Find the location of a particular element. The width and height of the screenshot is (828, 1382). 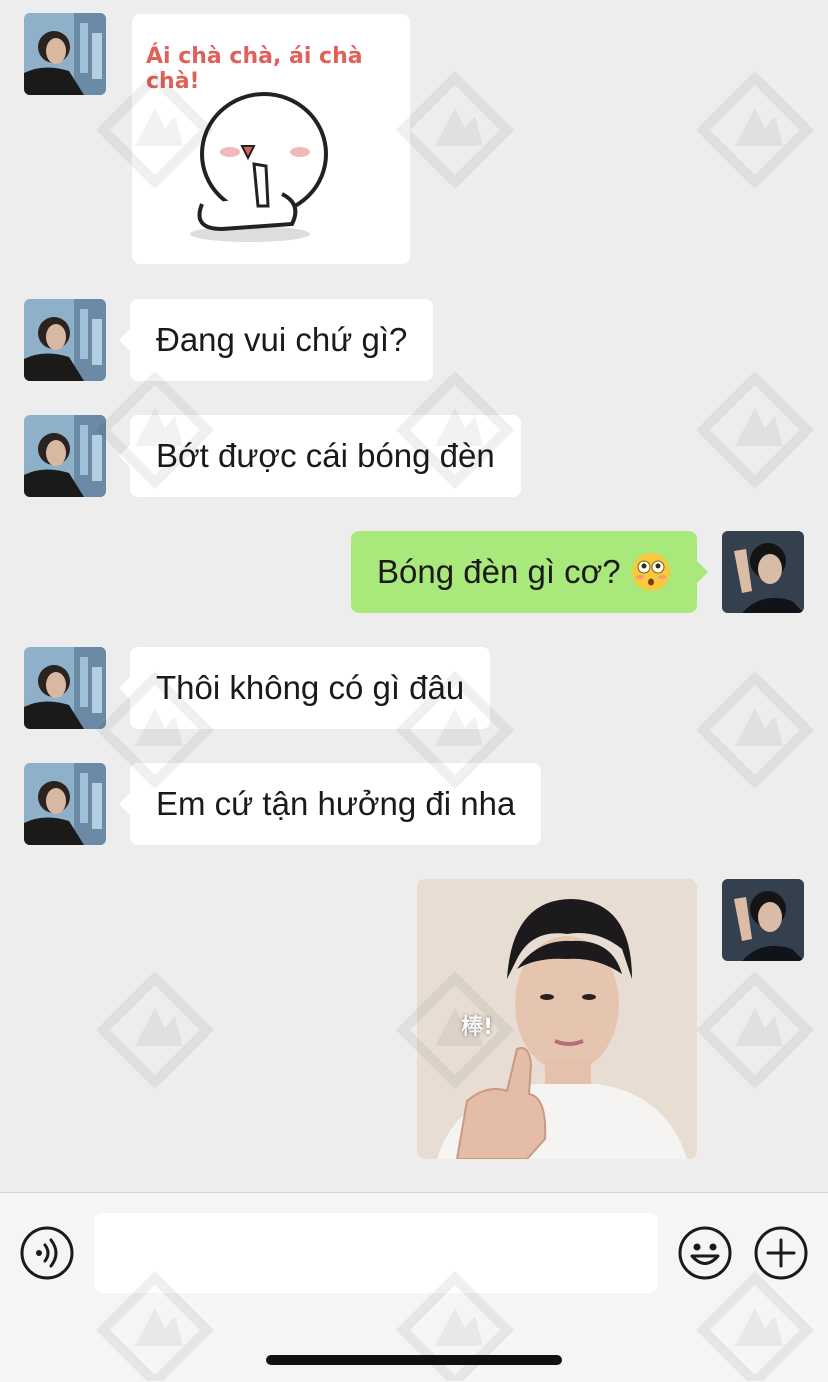

input-bar is located at coordinates (414, 1287).